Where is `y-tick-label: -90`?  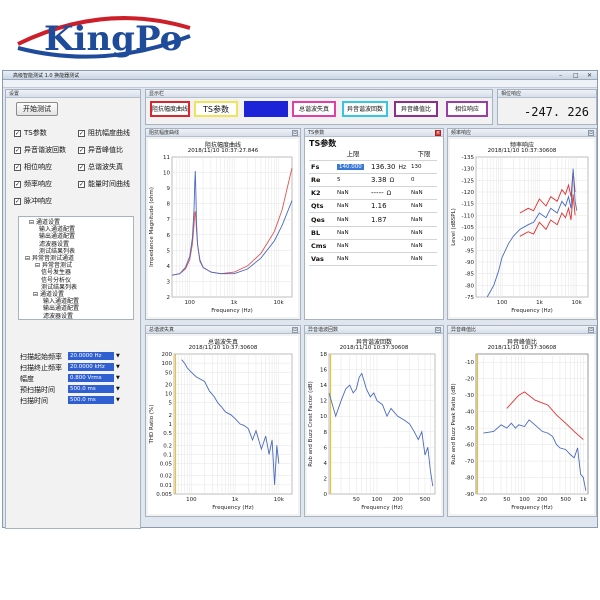 y-tick-label: -90 is located at coordinates (469, 263).